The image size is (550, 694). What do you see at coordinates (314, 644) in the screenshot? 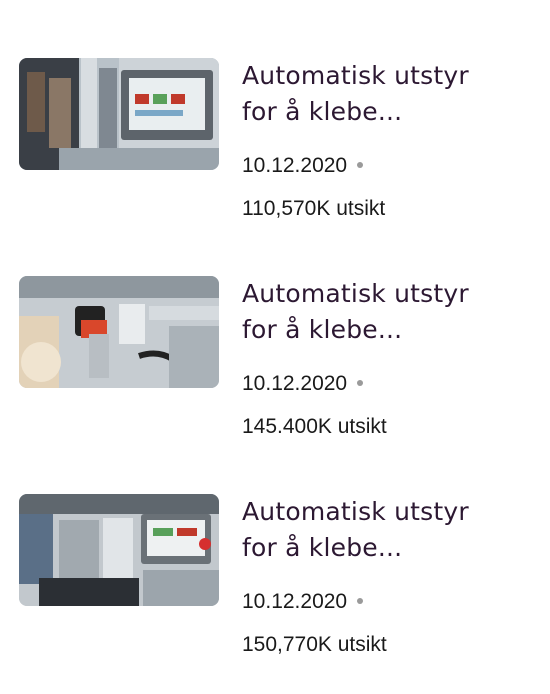
I see `video-views: 150,770K utsikt` at bounding box center [314, 644].